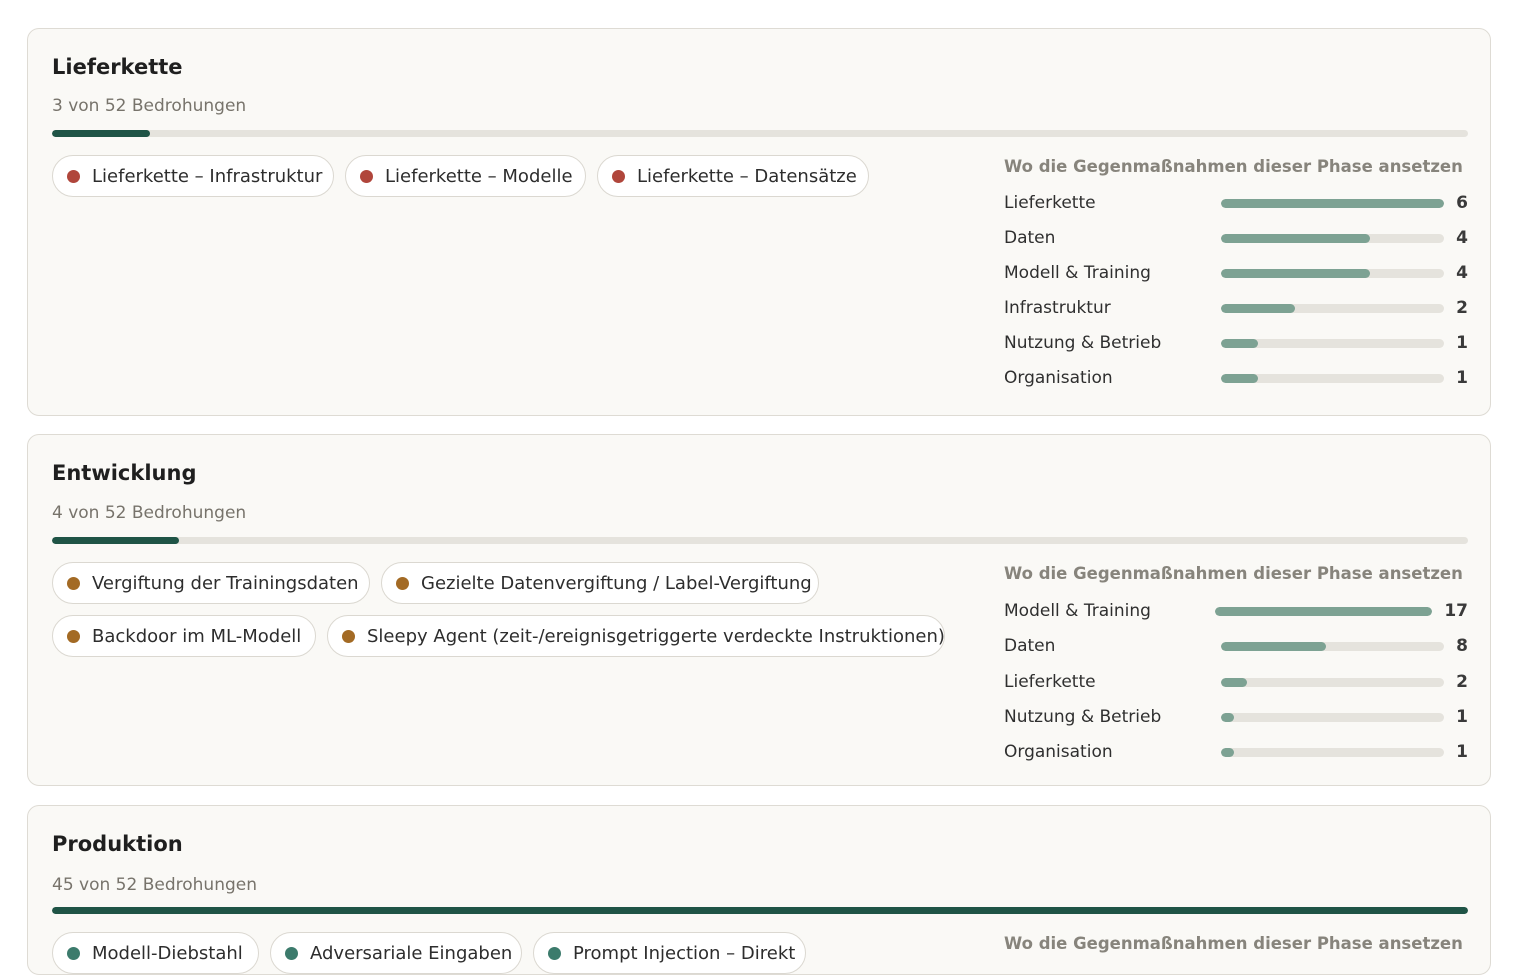 This screenshot has height=975, width=1521. I want to click on measure-bar-row: Lieferkette 6, so click(1236, 203).